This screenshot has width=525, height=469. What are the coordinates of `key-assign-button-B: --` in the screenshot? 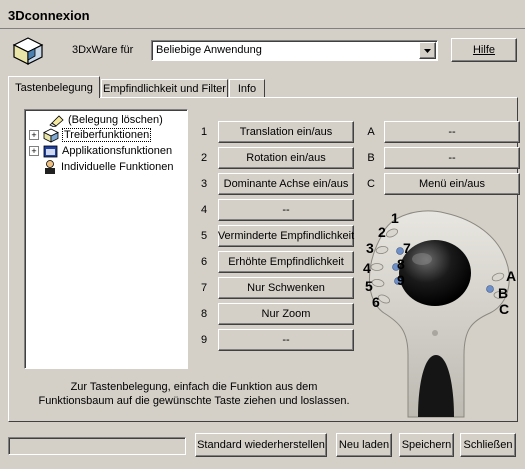 It's located at (452, 158).